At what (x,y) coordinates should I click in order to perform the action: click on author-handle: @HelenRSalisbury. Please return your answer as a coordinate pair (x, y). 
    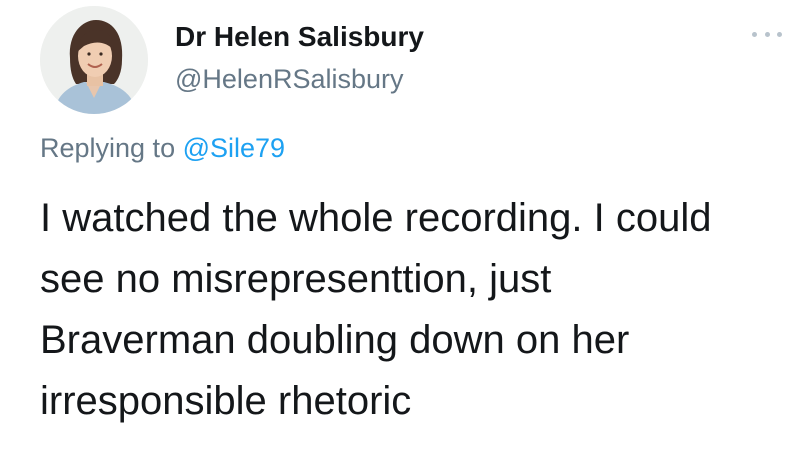
    Looking at the image, I should click on (289, 79).